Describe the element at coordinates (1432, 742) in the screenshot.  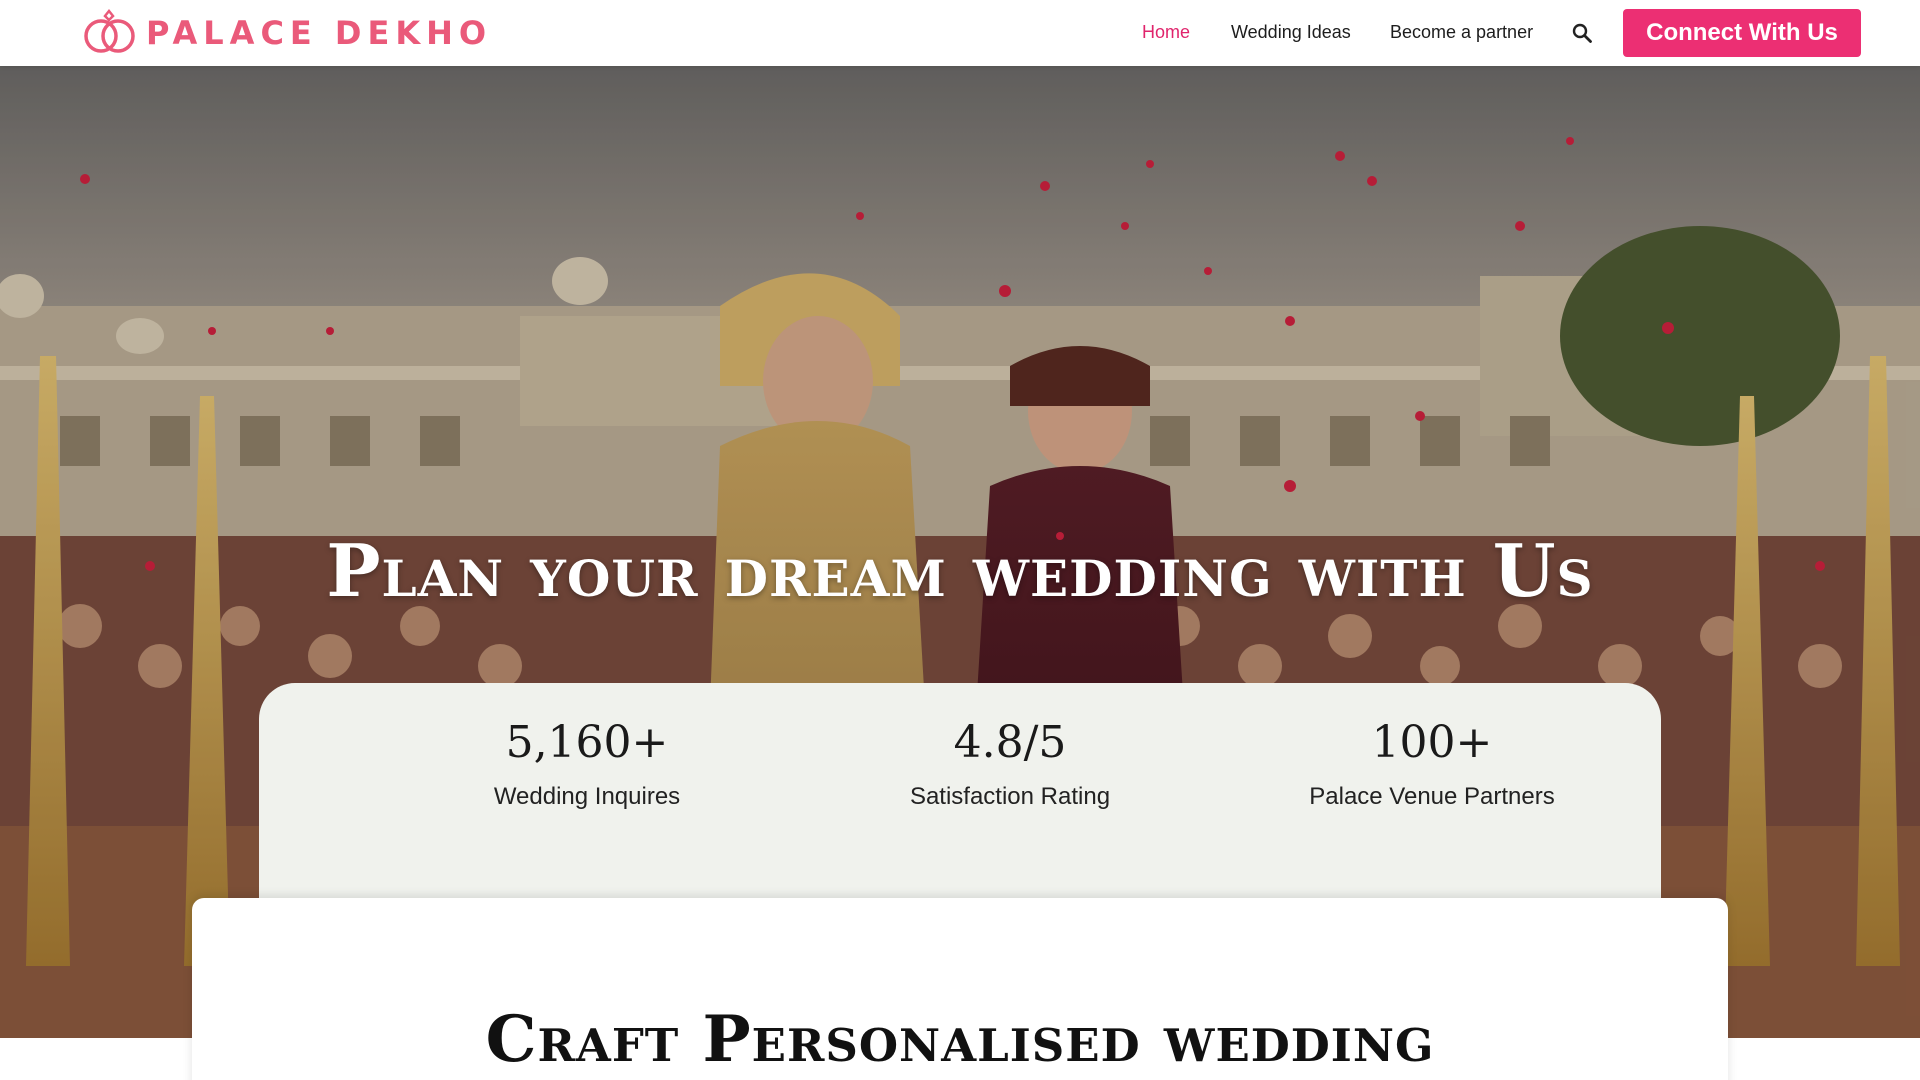
I see `stat-value: 100+` at that location.